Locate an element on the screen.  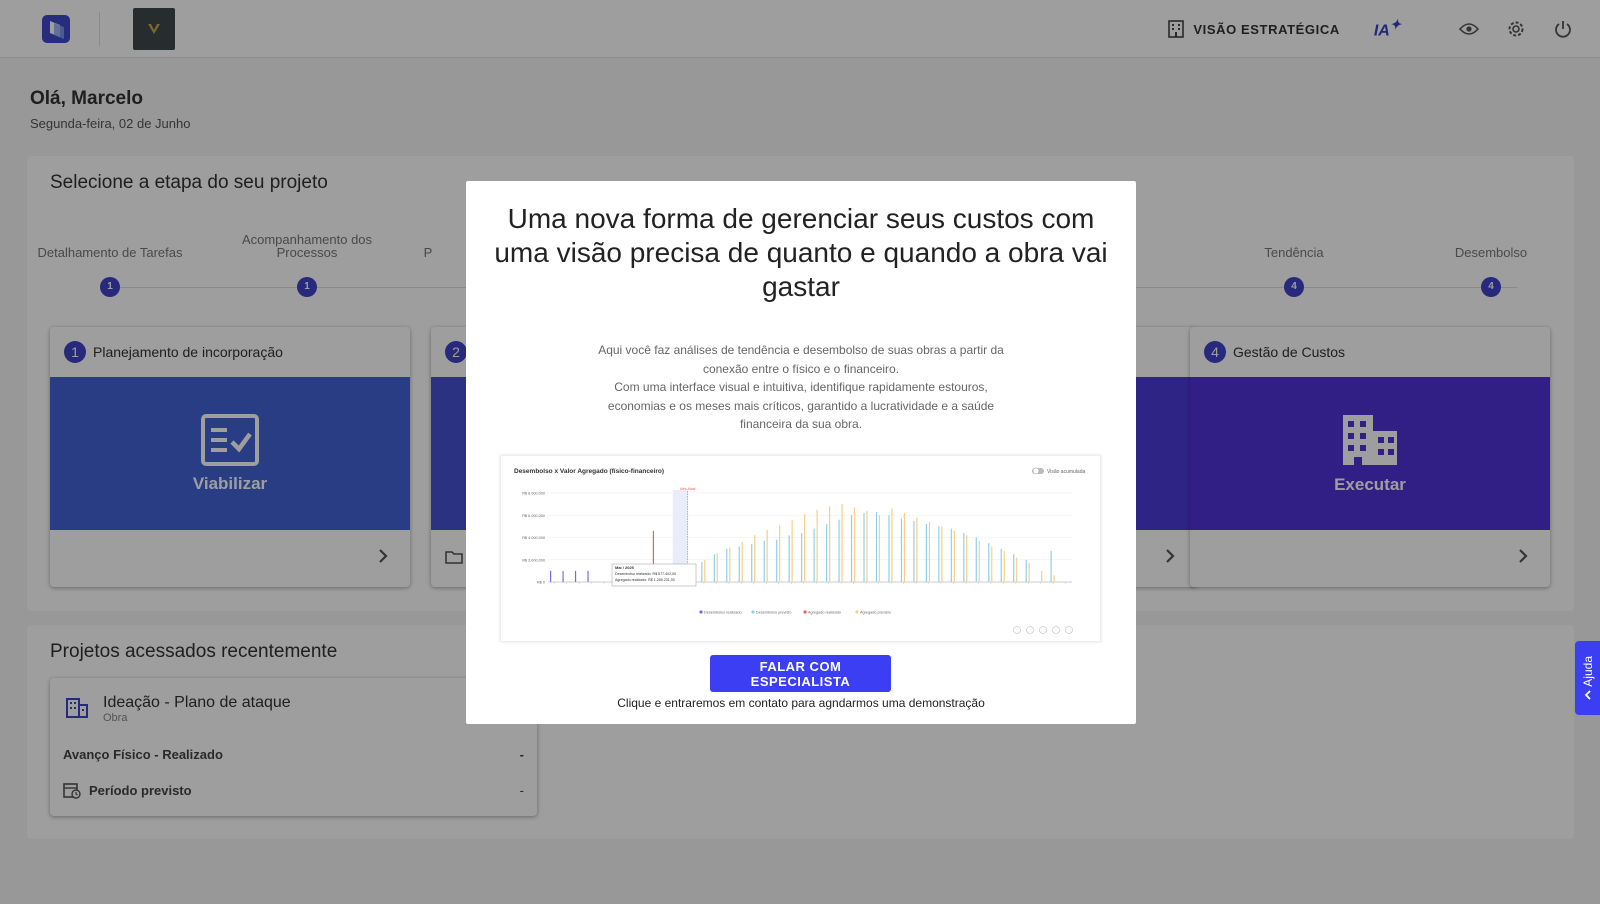
legend-label: Desembolso realizado is located at coordinates (723, 613).